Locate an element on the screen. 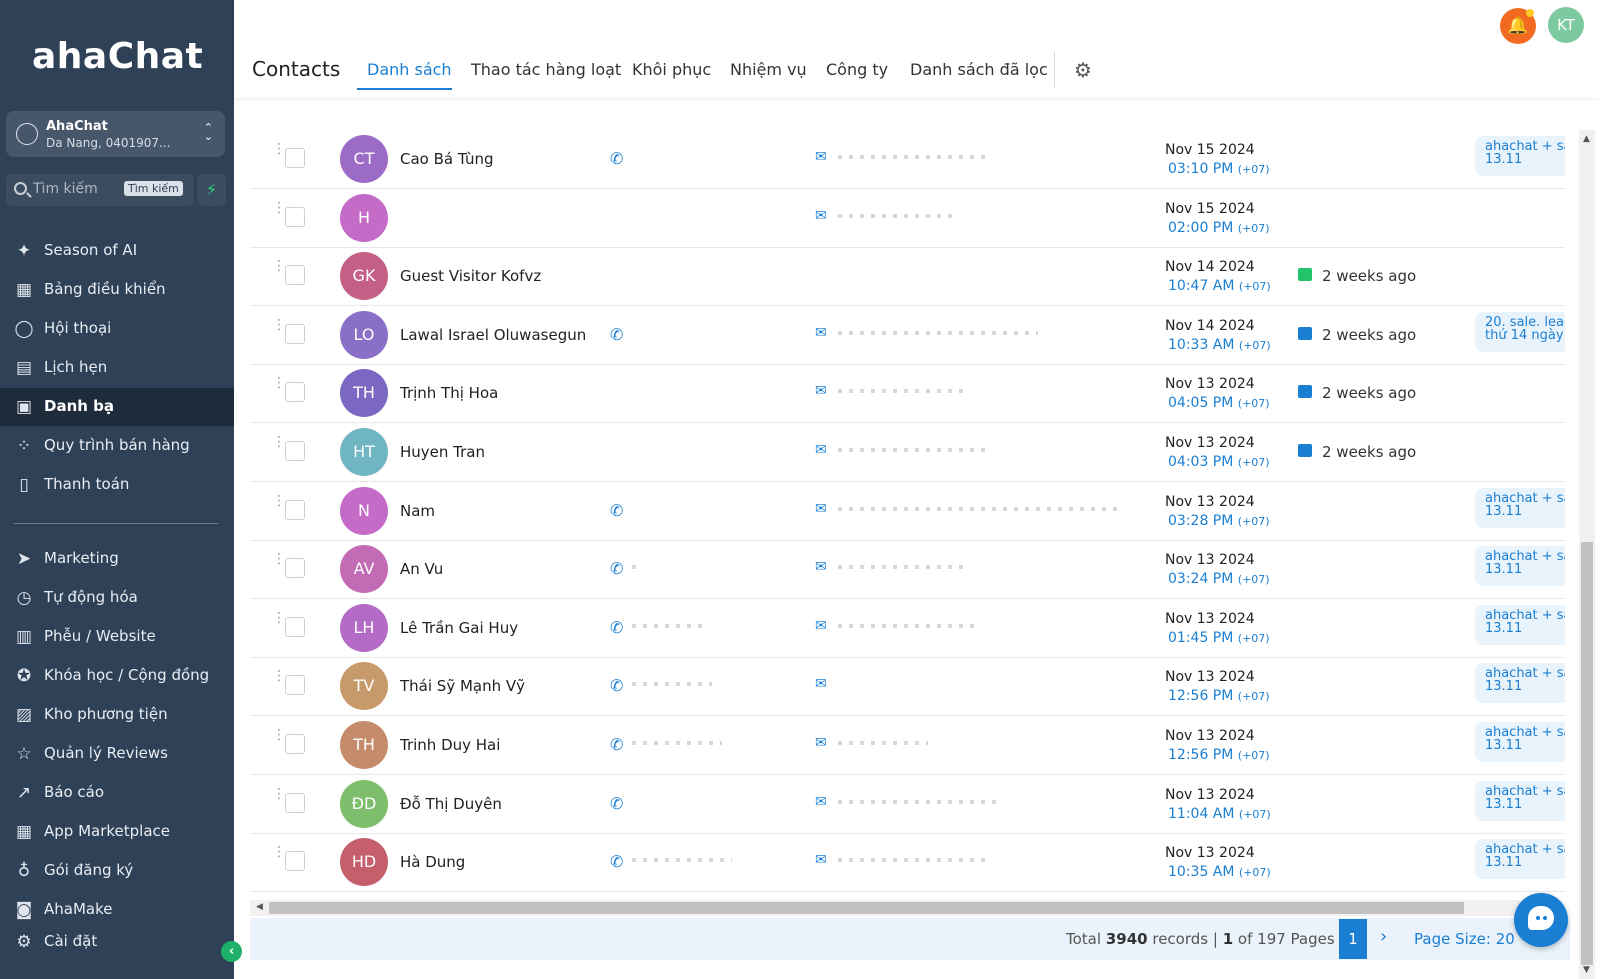 The image size is (1600, 979). sidebar-item-reports: ↗ Báo cáo is located at coordinates (117, 793).